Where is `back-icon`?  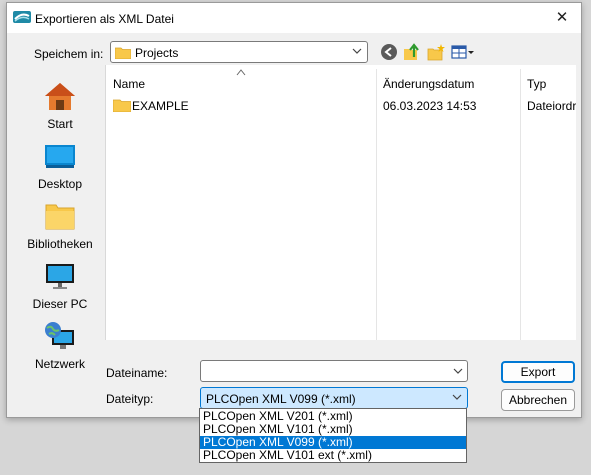 back-icon is located at coordinates (389, 52).